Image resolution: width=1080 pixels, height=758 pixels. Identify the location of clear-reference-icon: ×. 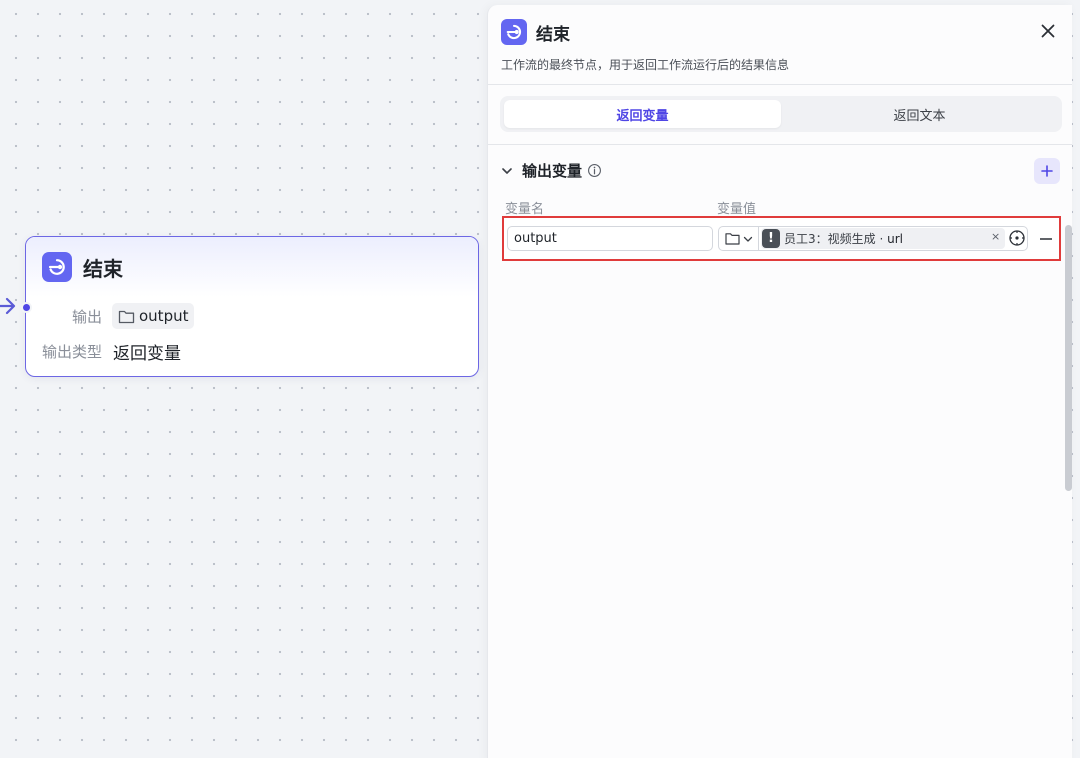
(995, 236).